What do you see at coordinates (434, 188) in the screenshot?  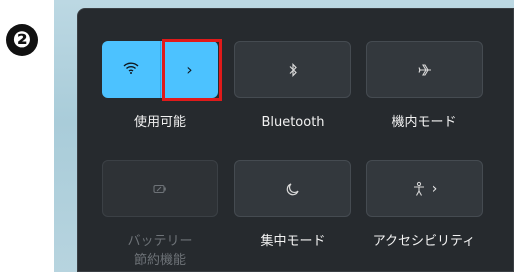 I see `chevron-right-icon: ›` at bounding box center [434, 188].